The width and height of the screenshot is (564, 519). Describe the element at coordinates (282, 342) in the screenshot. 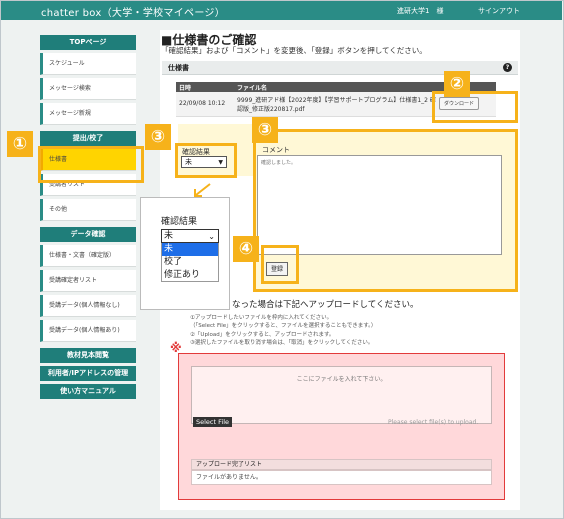

I see `upload-note: ③選択したファイルを取り消す場合は、「取消」をクリックしてください。` at that location.